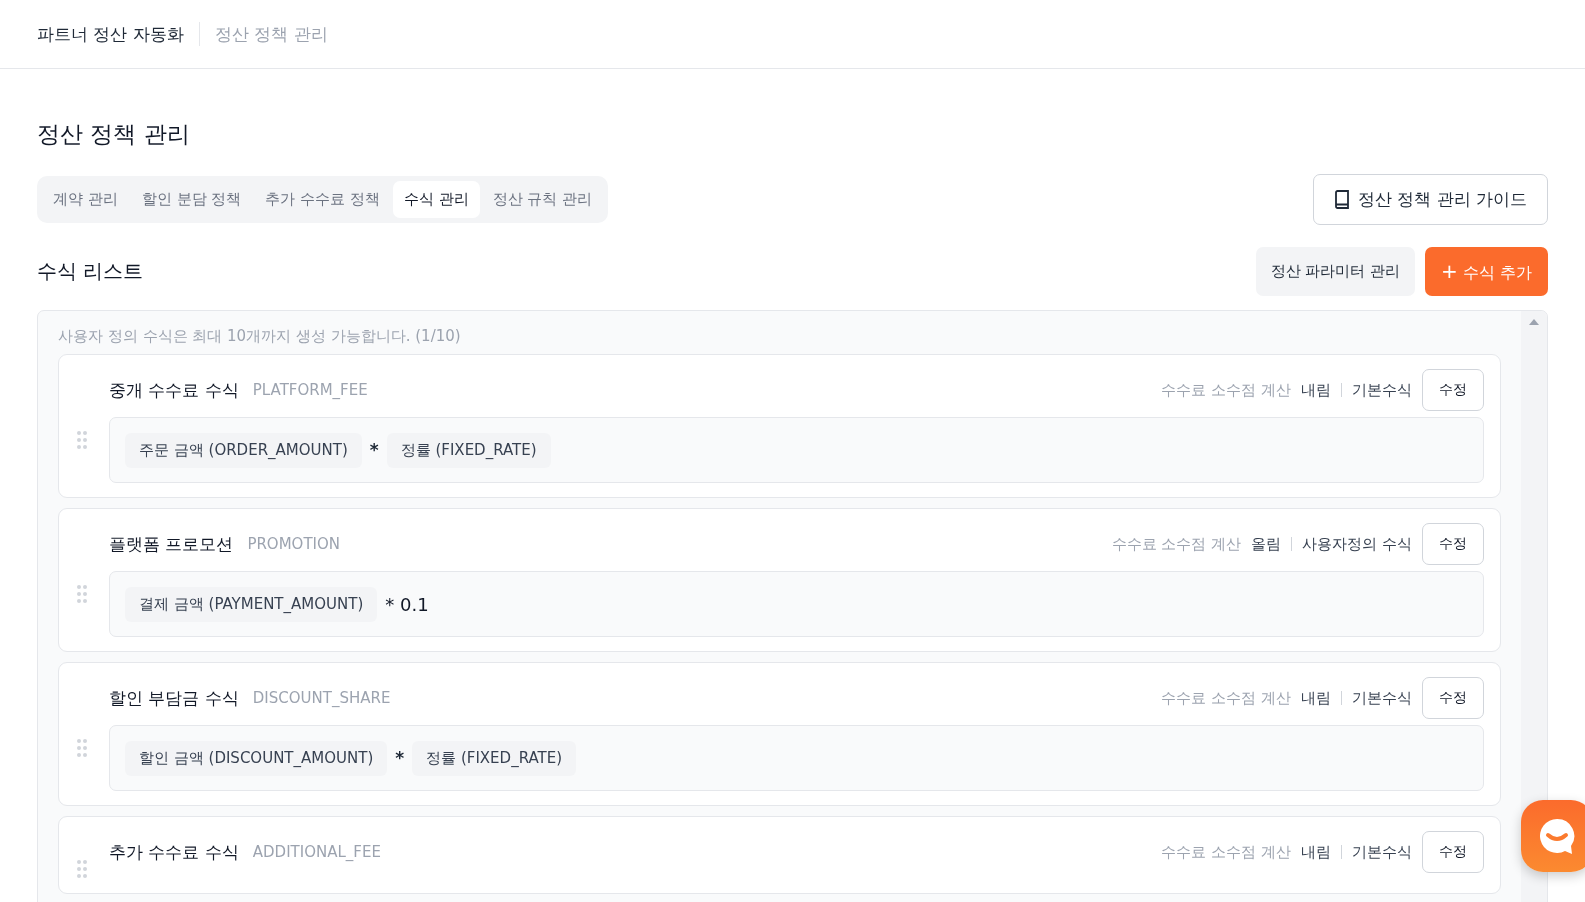  Describe the element at coordinates (174, 698) in the screenshot. I see `formula-name: 할인 부담금 수식` at that location.